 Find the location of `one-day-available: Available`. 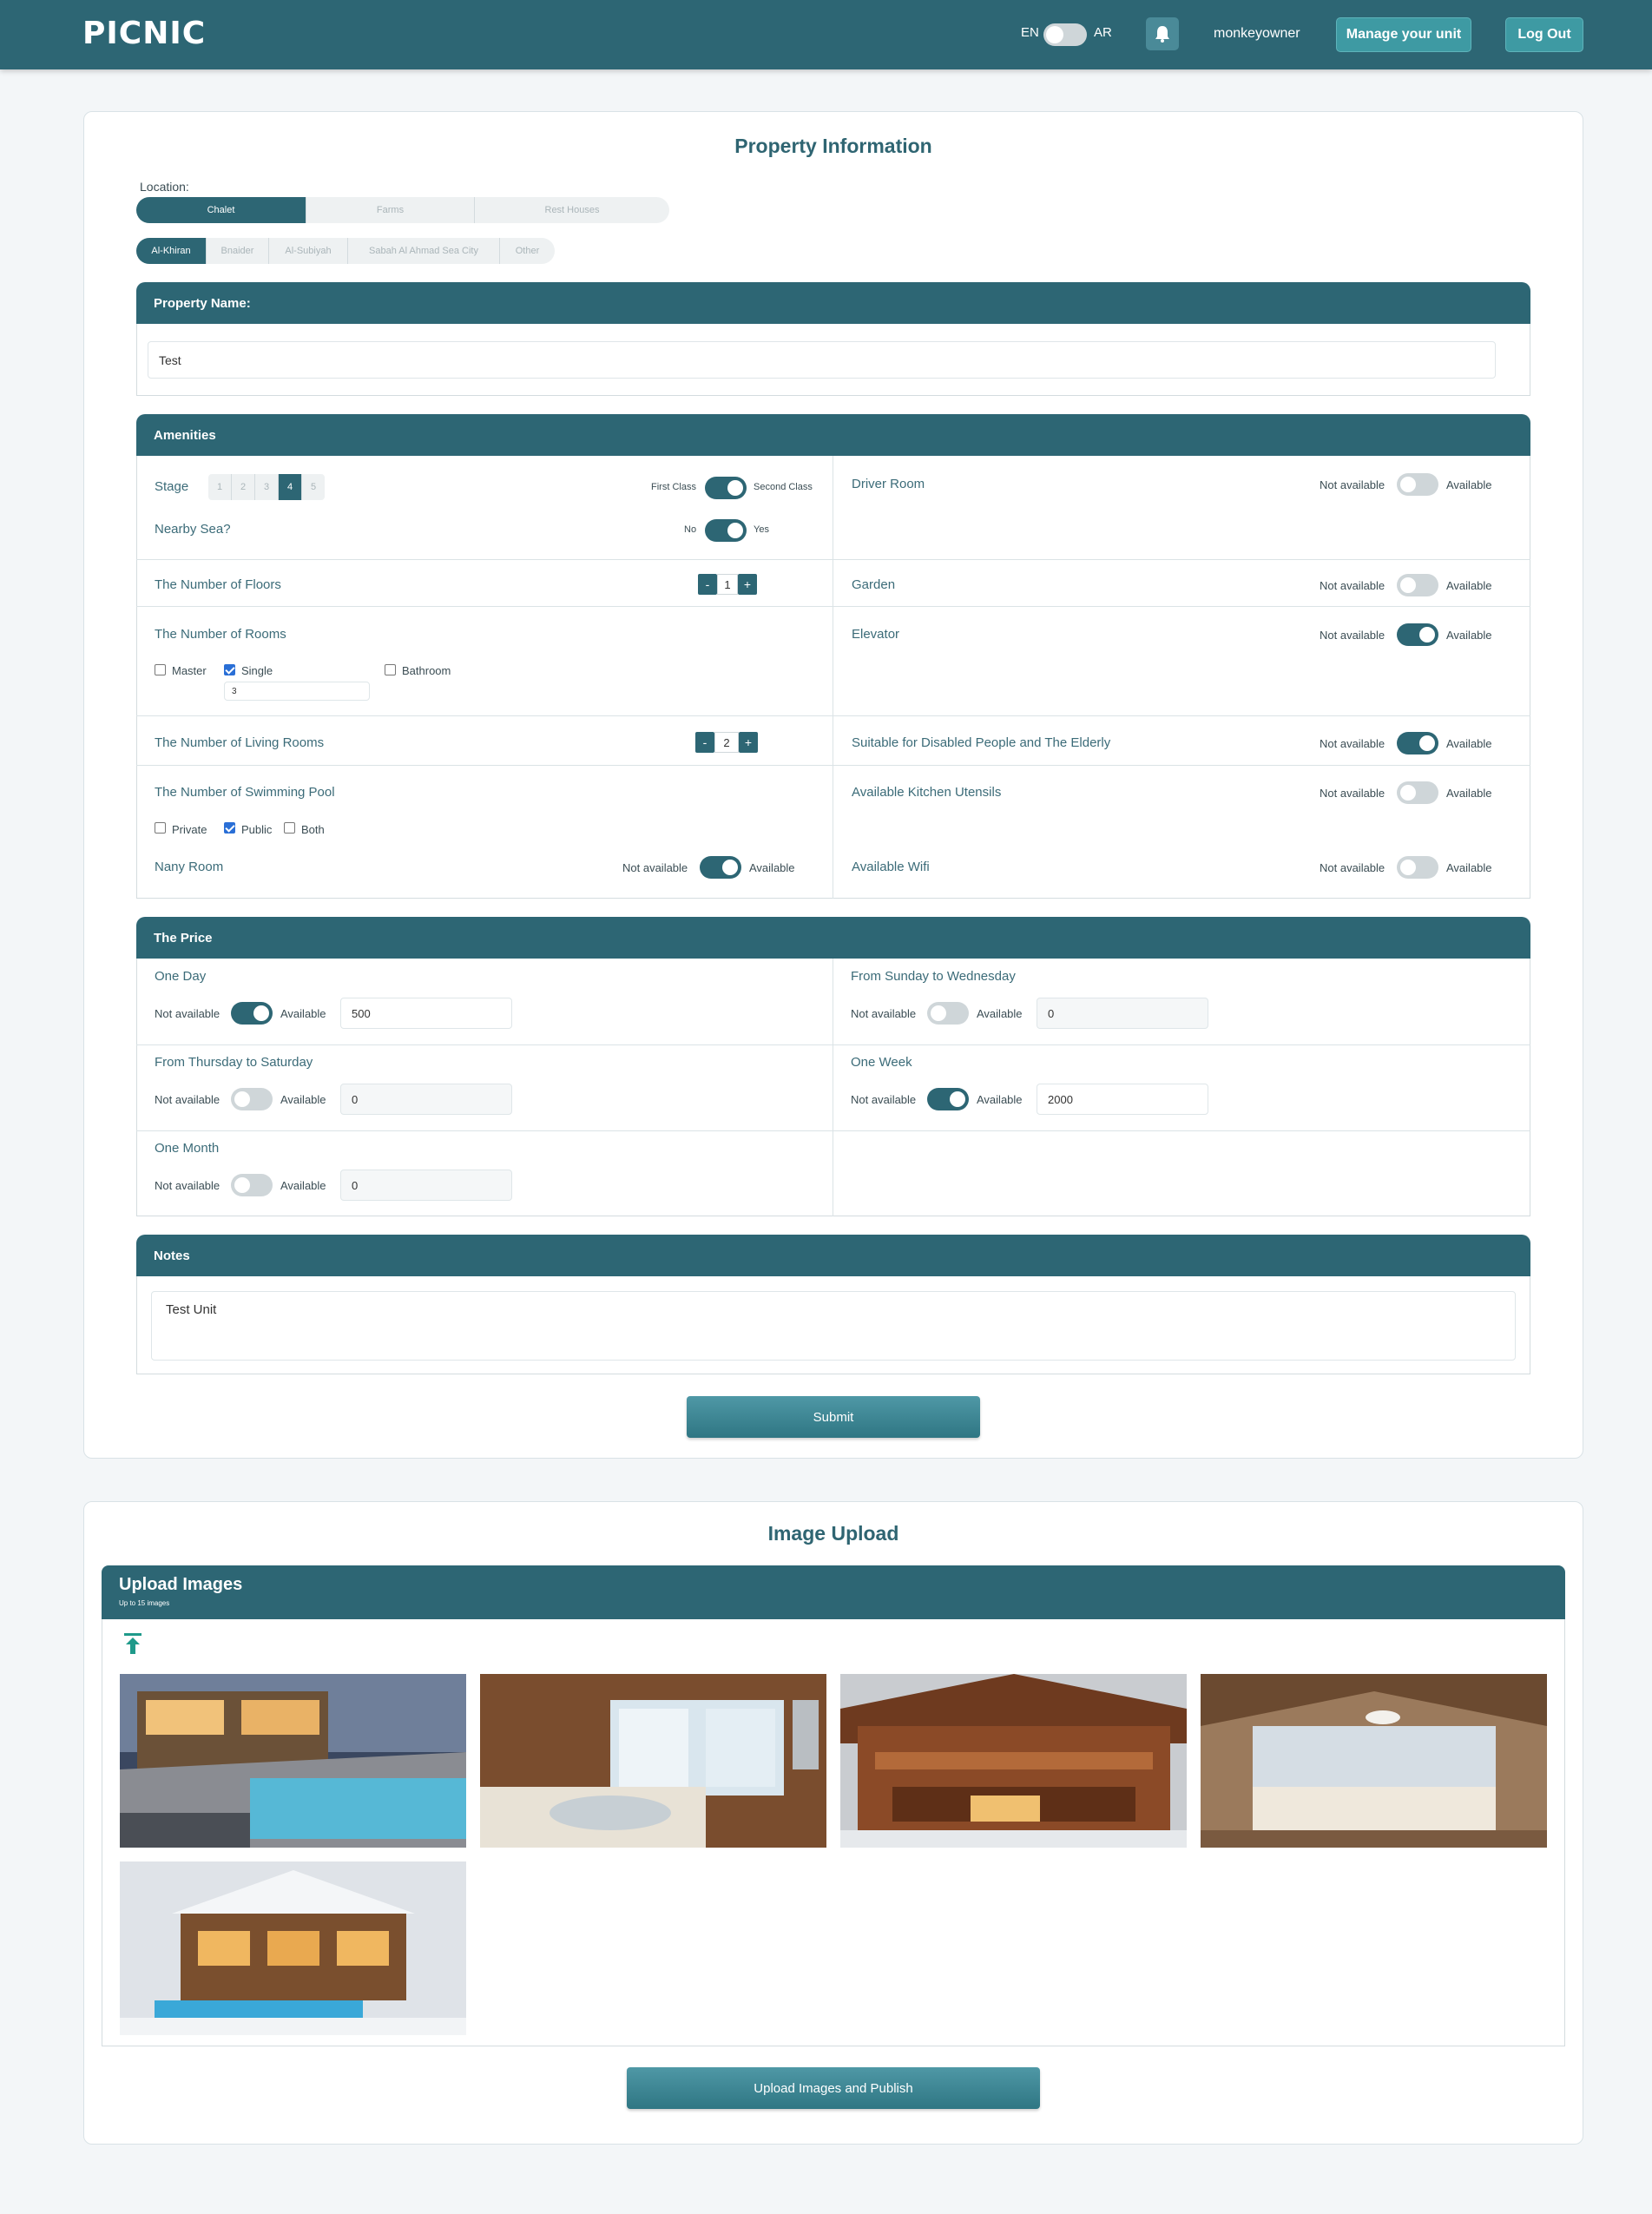

one-day-available: Available is located at coordinates (303, 1014).